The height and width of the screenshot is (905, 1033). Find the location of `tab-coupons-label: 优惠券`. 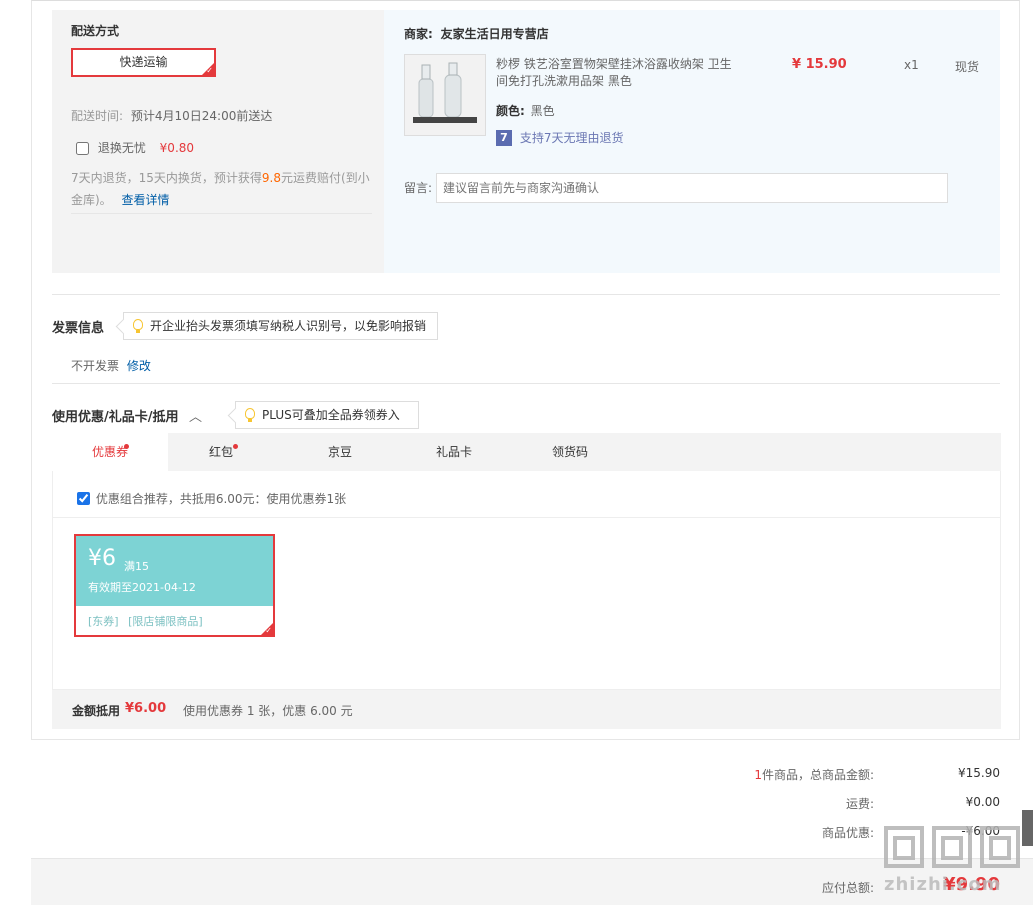

tab-coupons-label: 优惠券 is located at coordinates (109, 452).